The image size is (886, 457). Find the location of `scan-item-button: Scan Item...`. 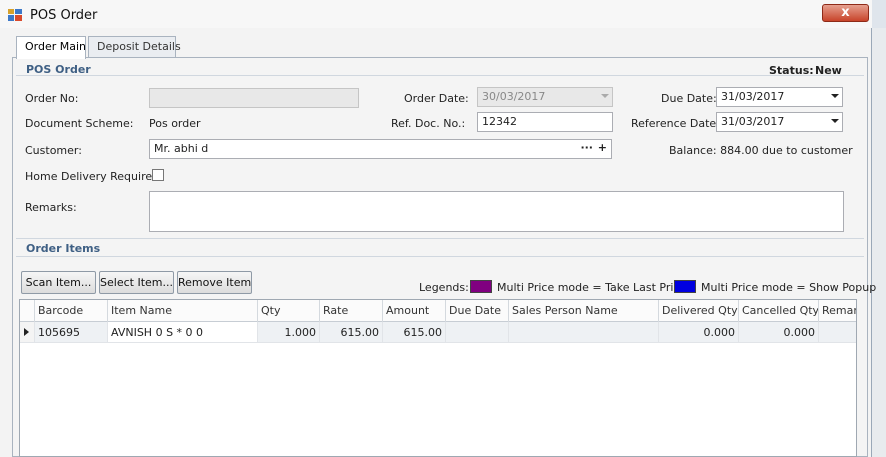

scan-item-button: Scan Item... is located at coordinates (58, 282).